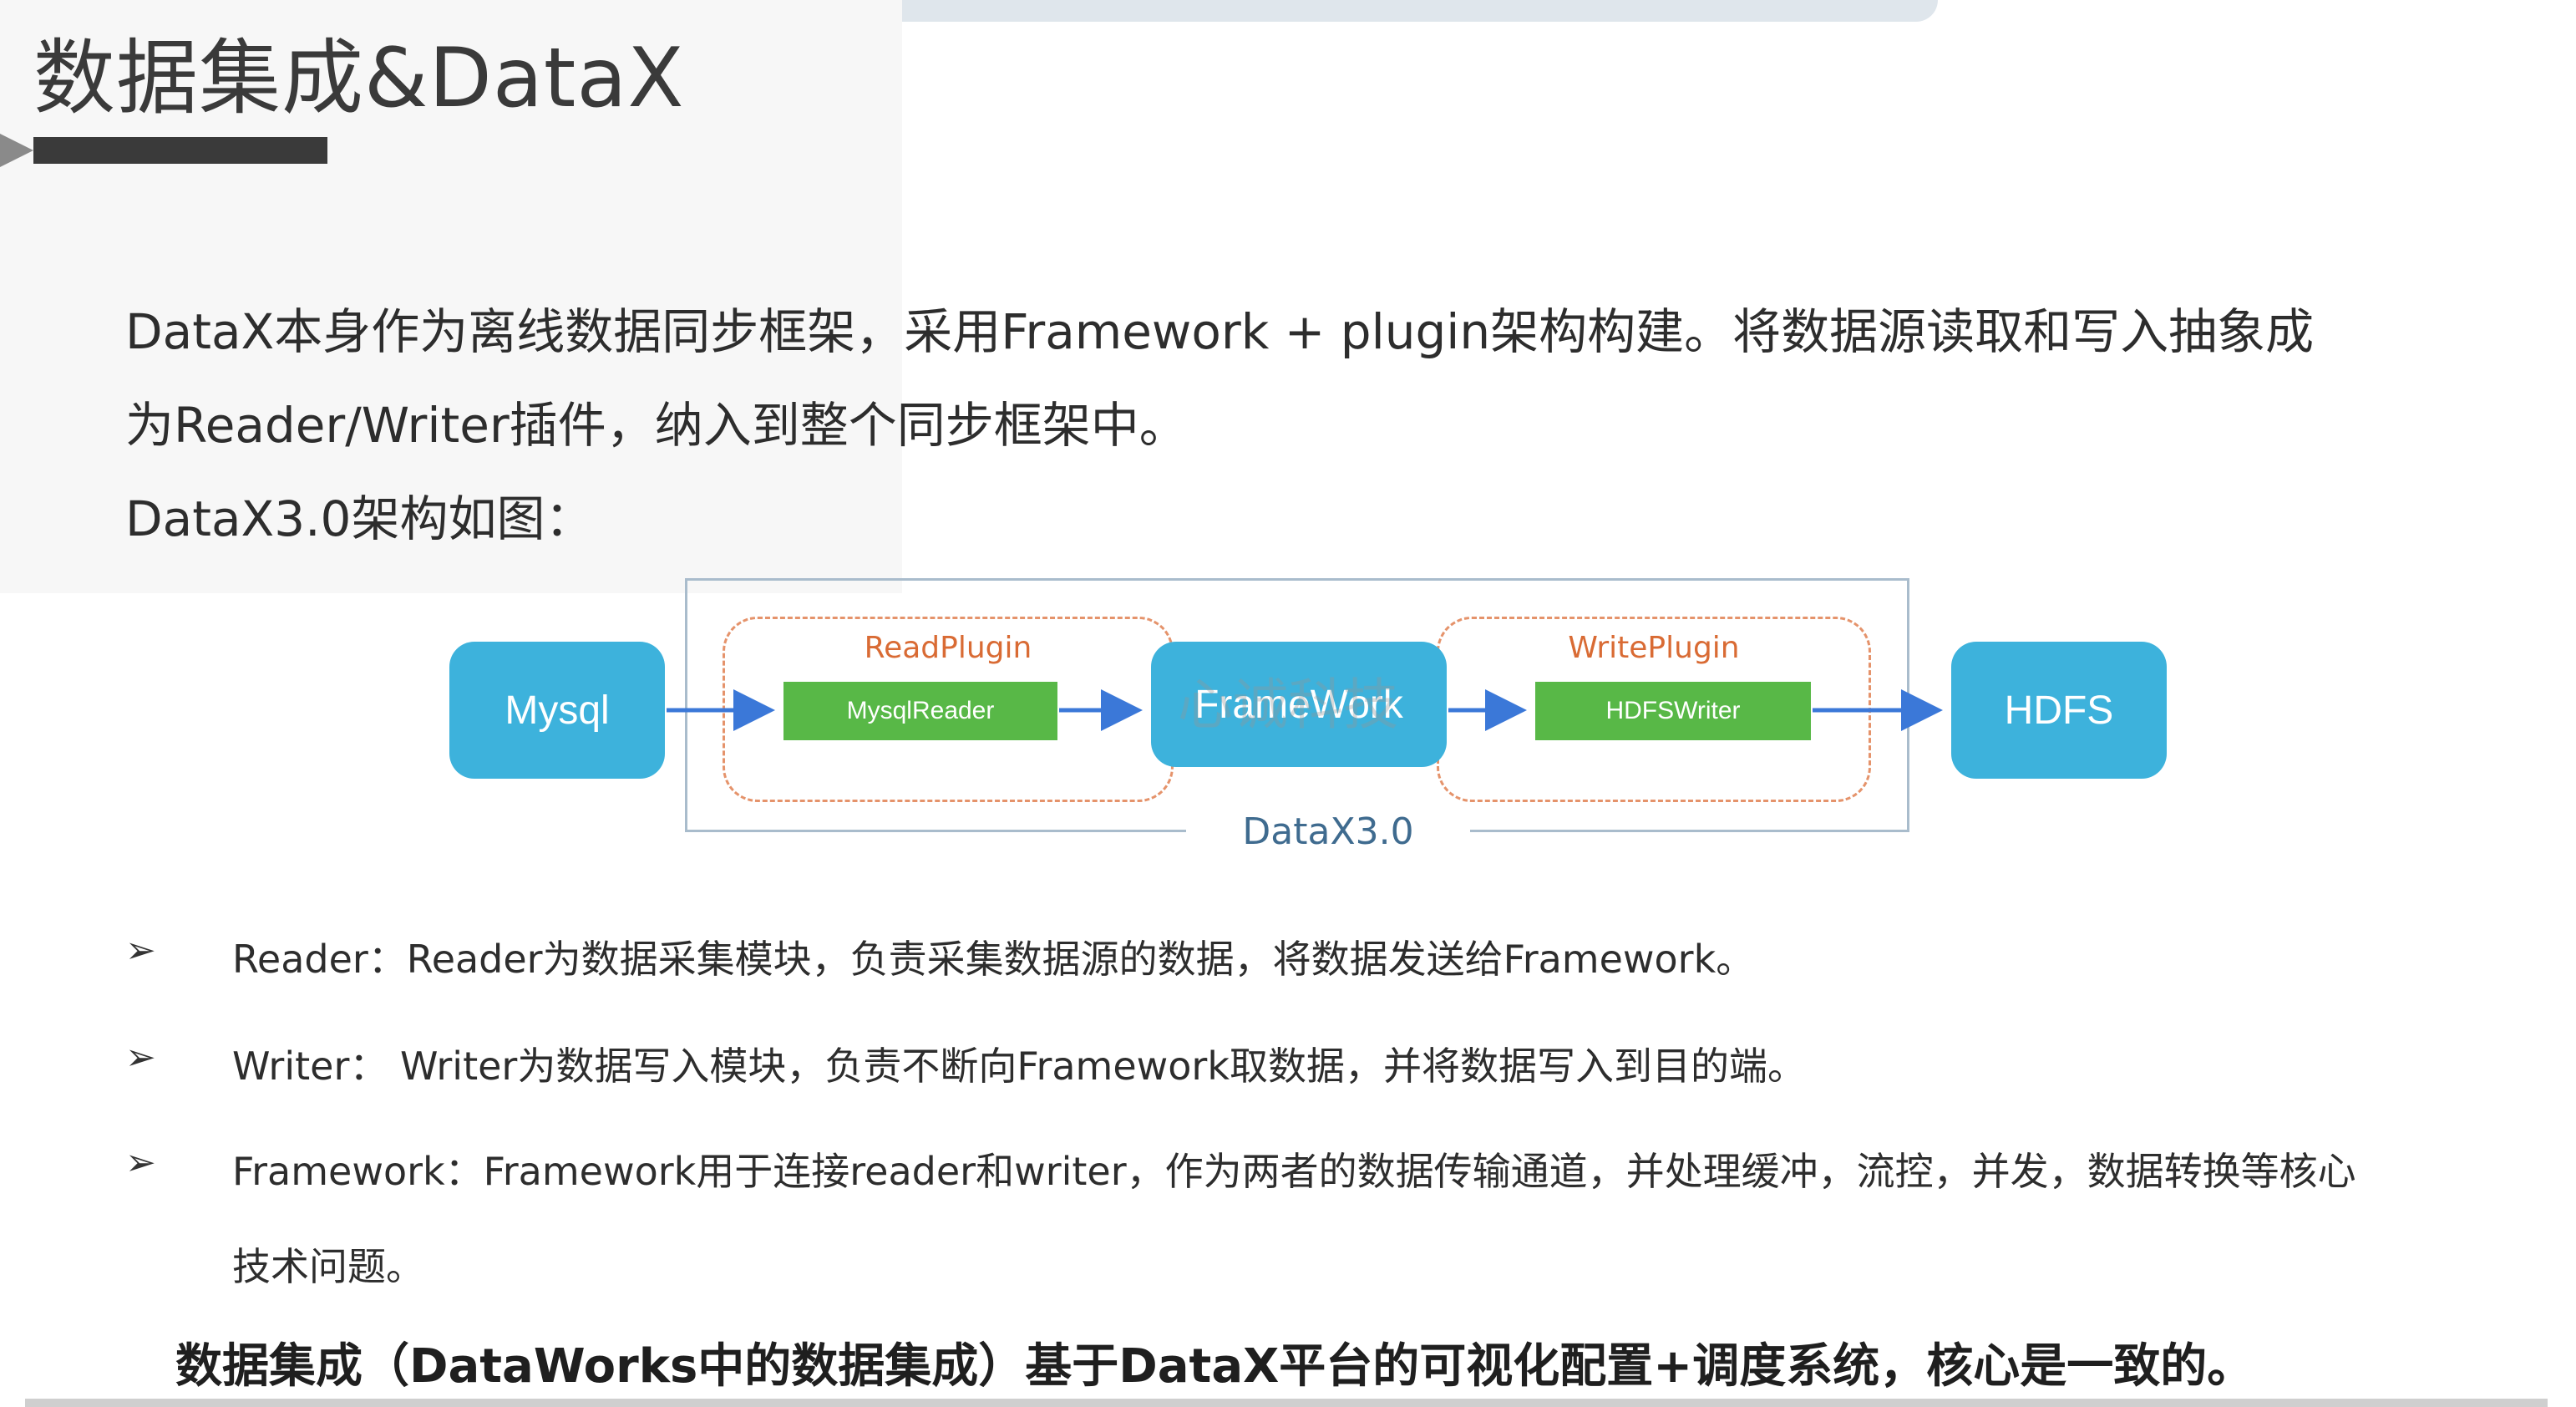 Image resolution: width=2576 pixels, height=1407 pixels. What do you see at coordinates (557, 710) in the screenshot?
I see `mysql-node: Mysql` at bounding box center [557, 710].